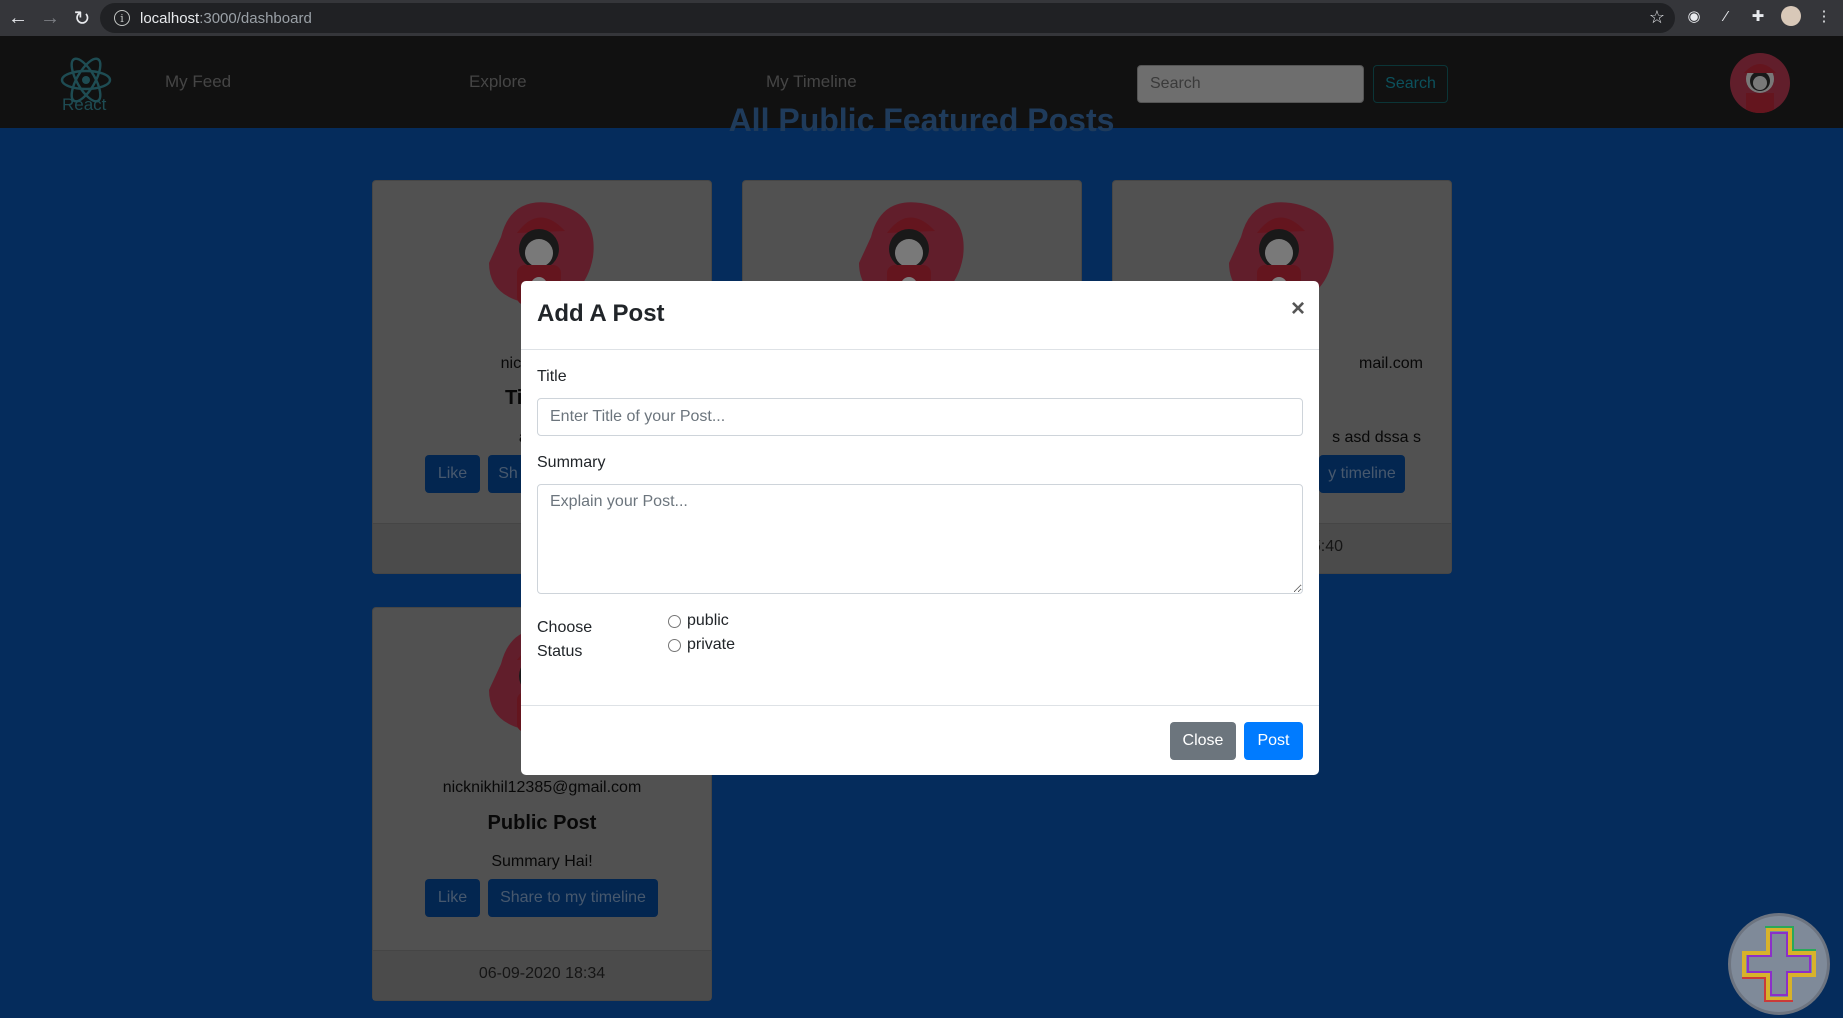 The height and width of the screenshot is (1018, 1843). I want to click on profile-avatar, so click(1791, 16).